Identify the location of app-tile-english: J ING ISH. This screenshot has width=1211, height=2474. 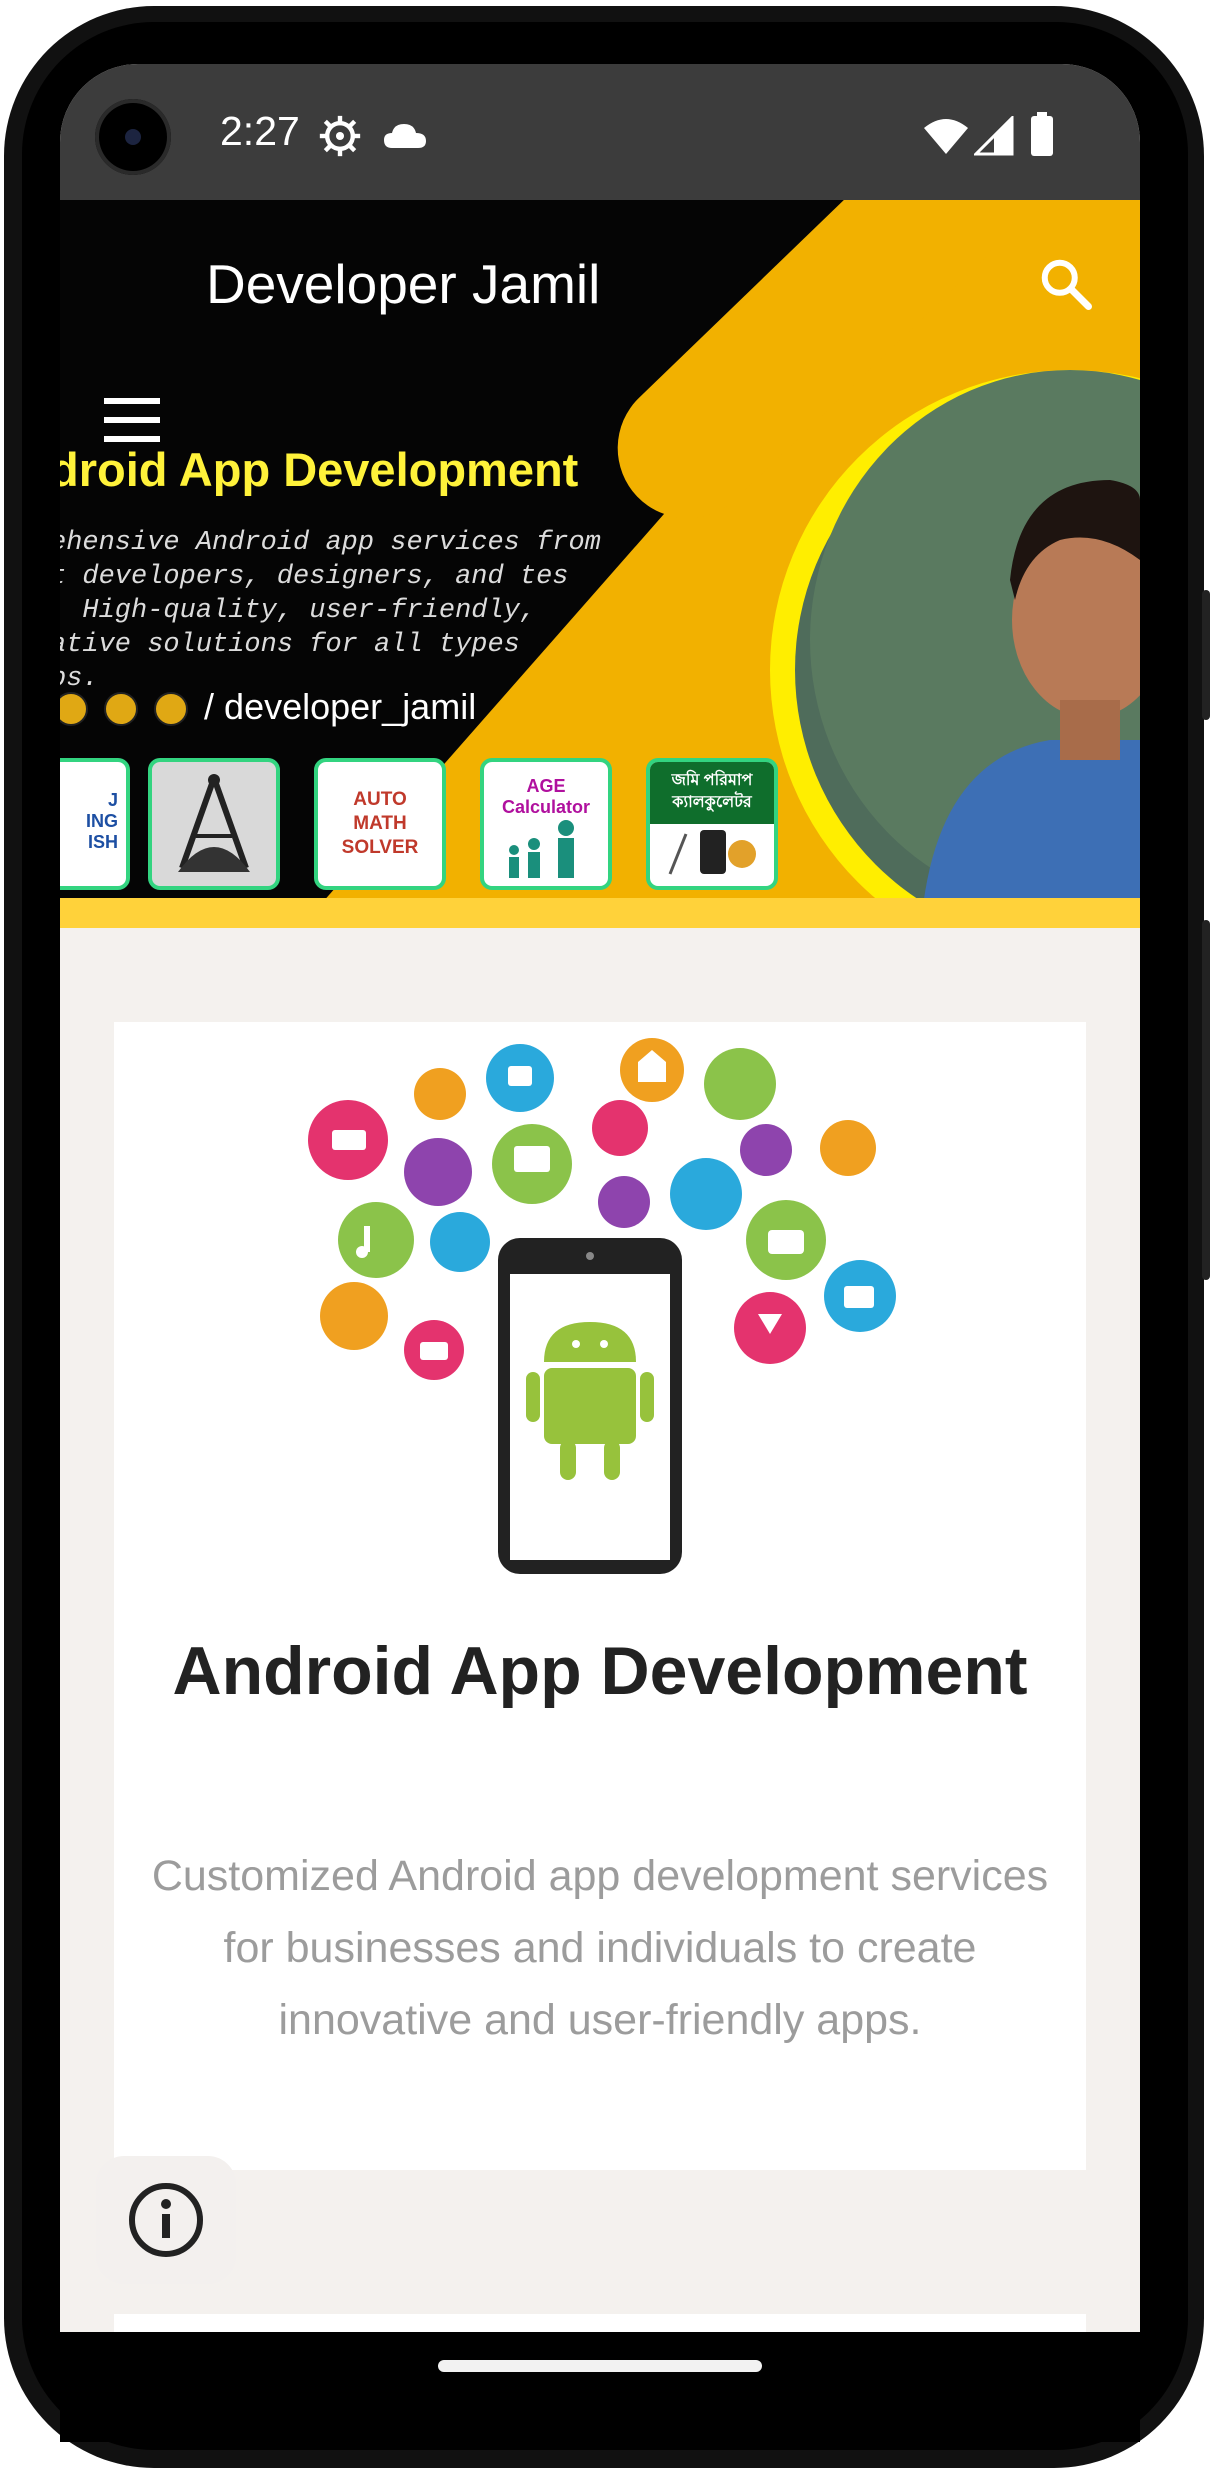
(95, 824).